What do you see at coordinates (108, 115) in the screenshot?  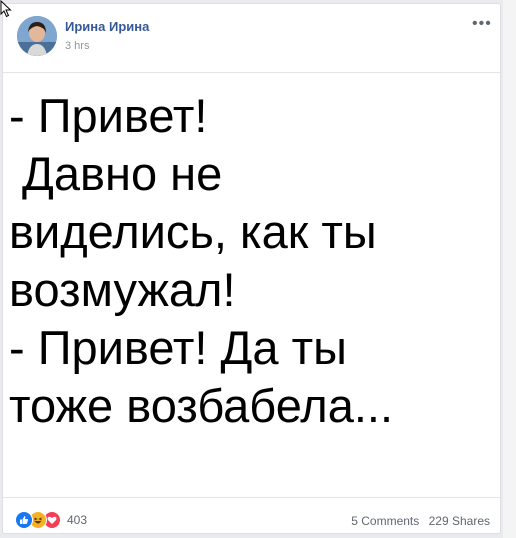 I see `meme-line: - Привет!` at bounding box center [108, 115].